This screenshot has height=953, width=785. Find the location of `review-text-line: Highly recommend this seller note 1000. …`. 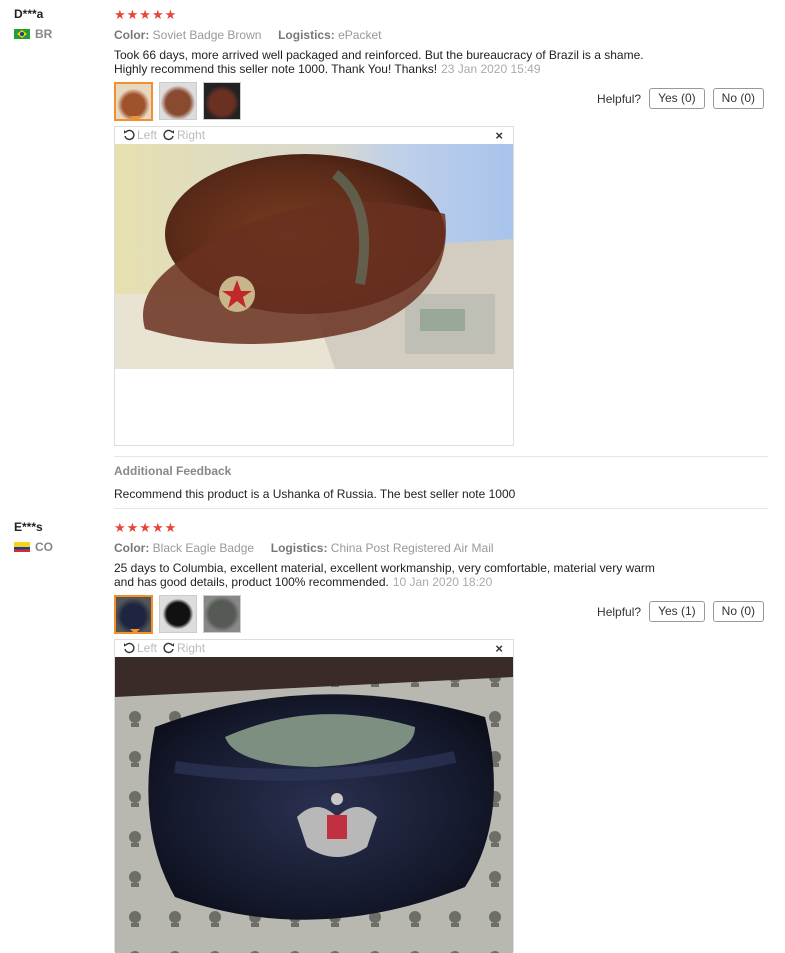

review-text-line: Highly recommend this seller note 1000. … is located at coordinates (276, 69).